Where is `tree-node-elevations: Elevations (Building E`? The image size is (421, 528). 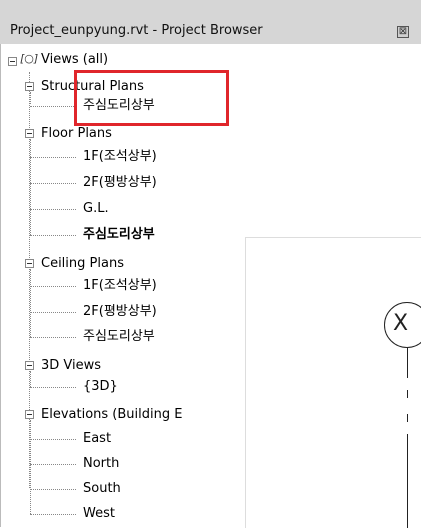
tree-node-elevations: Elevations (Building E is located at coordinates (111, 415).